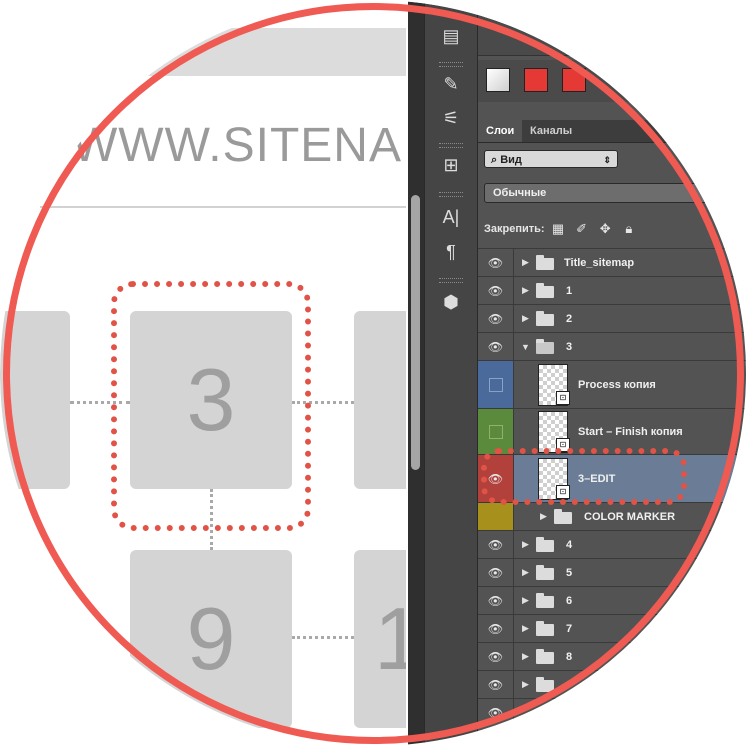  Describe the element at coordinates (612, 572) in the screenshot. I see `layer-row: 👁︎ ▶ 5` at that location.